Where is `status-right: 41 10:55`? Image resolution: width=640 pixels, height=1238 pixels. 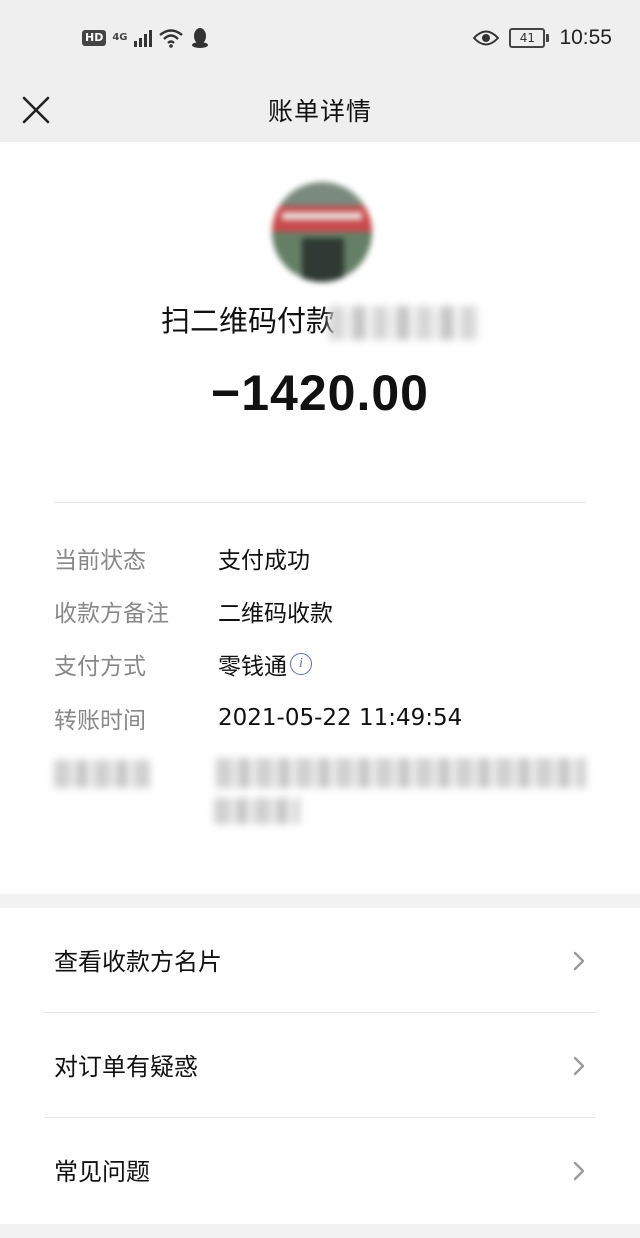
status-right: 41 10:55 is located at coordinates (542, 38).